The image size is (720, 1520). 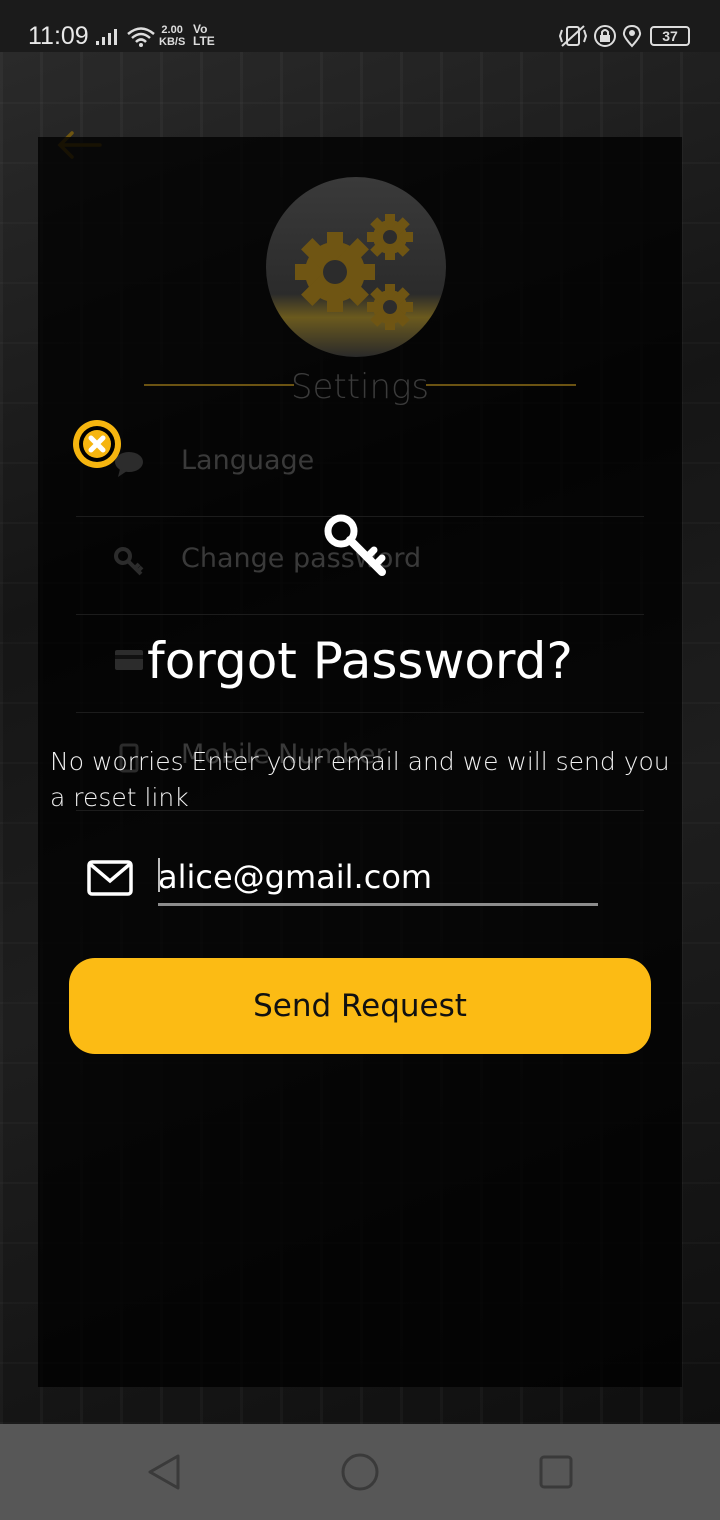 I want to click on volte-bottom: LTE, so click(x=204, y=41).